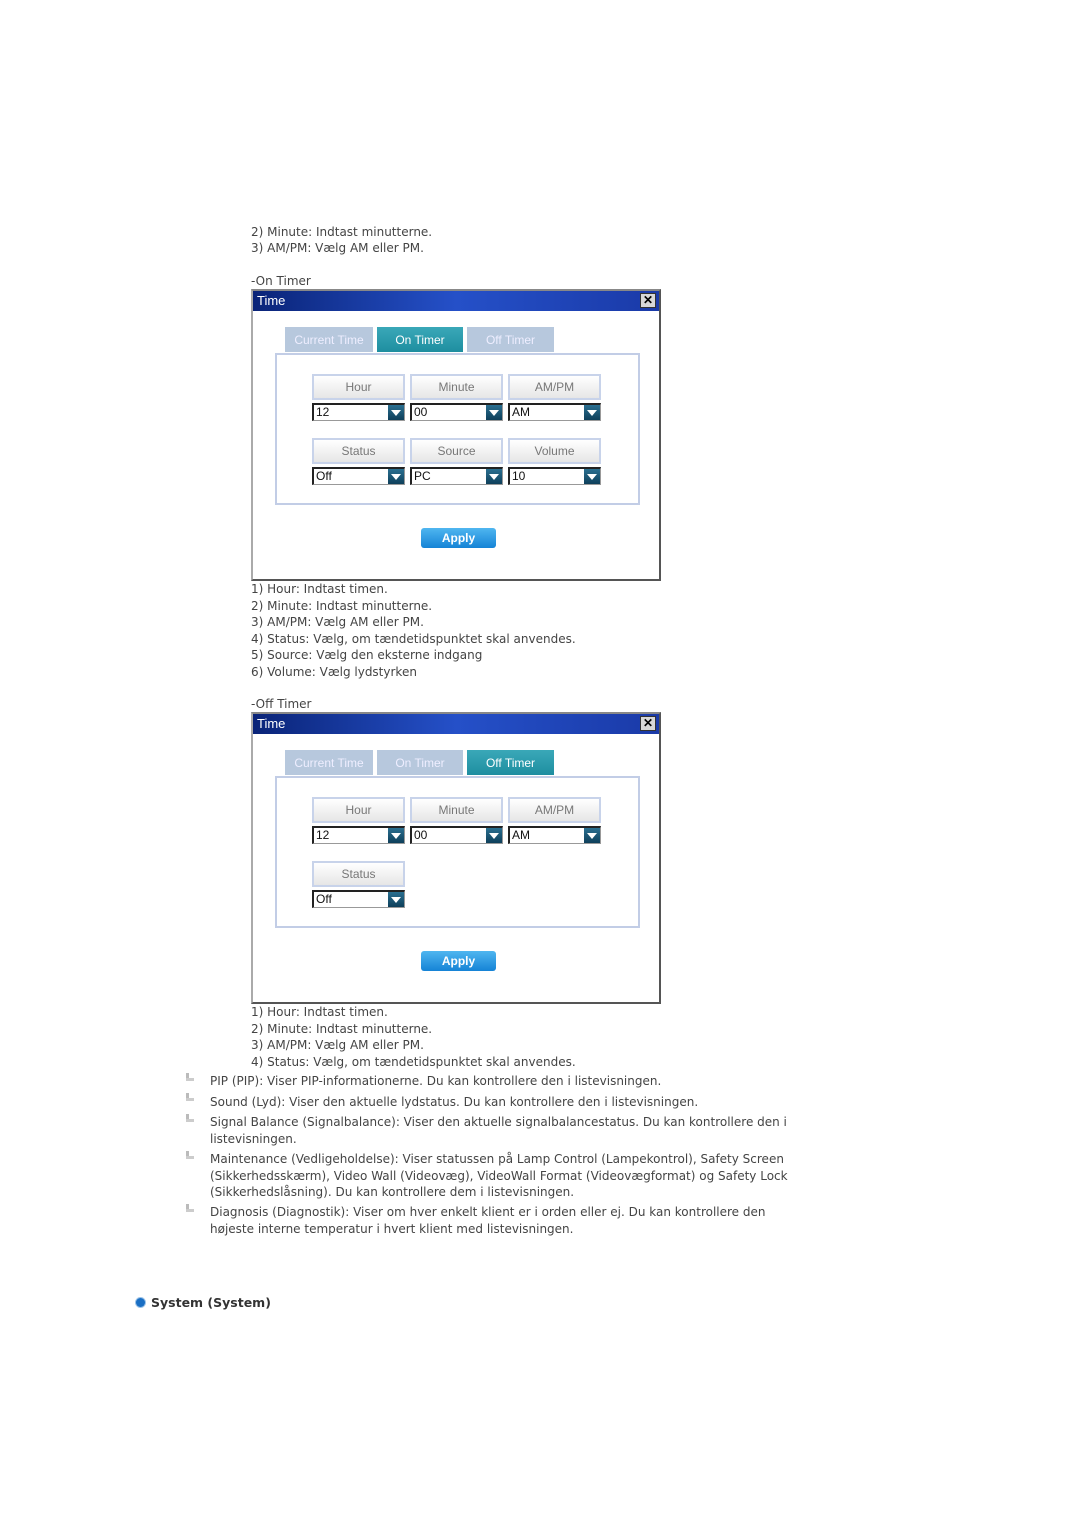 This screenshot has height=1528, width=1080. What do you see at coordinates (422, 476) in the screenshot?
I see `source-value: PC` at bounding box center [422, 476].